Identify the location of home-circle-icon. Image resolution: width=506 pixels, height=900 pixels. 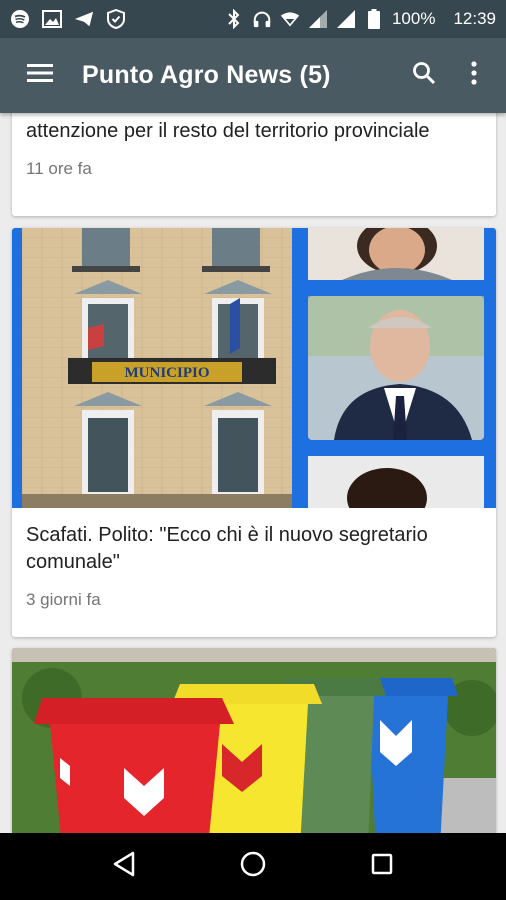
(253, 866).